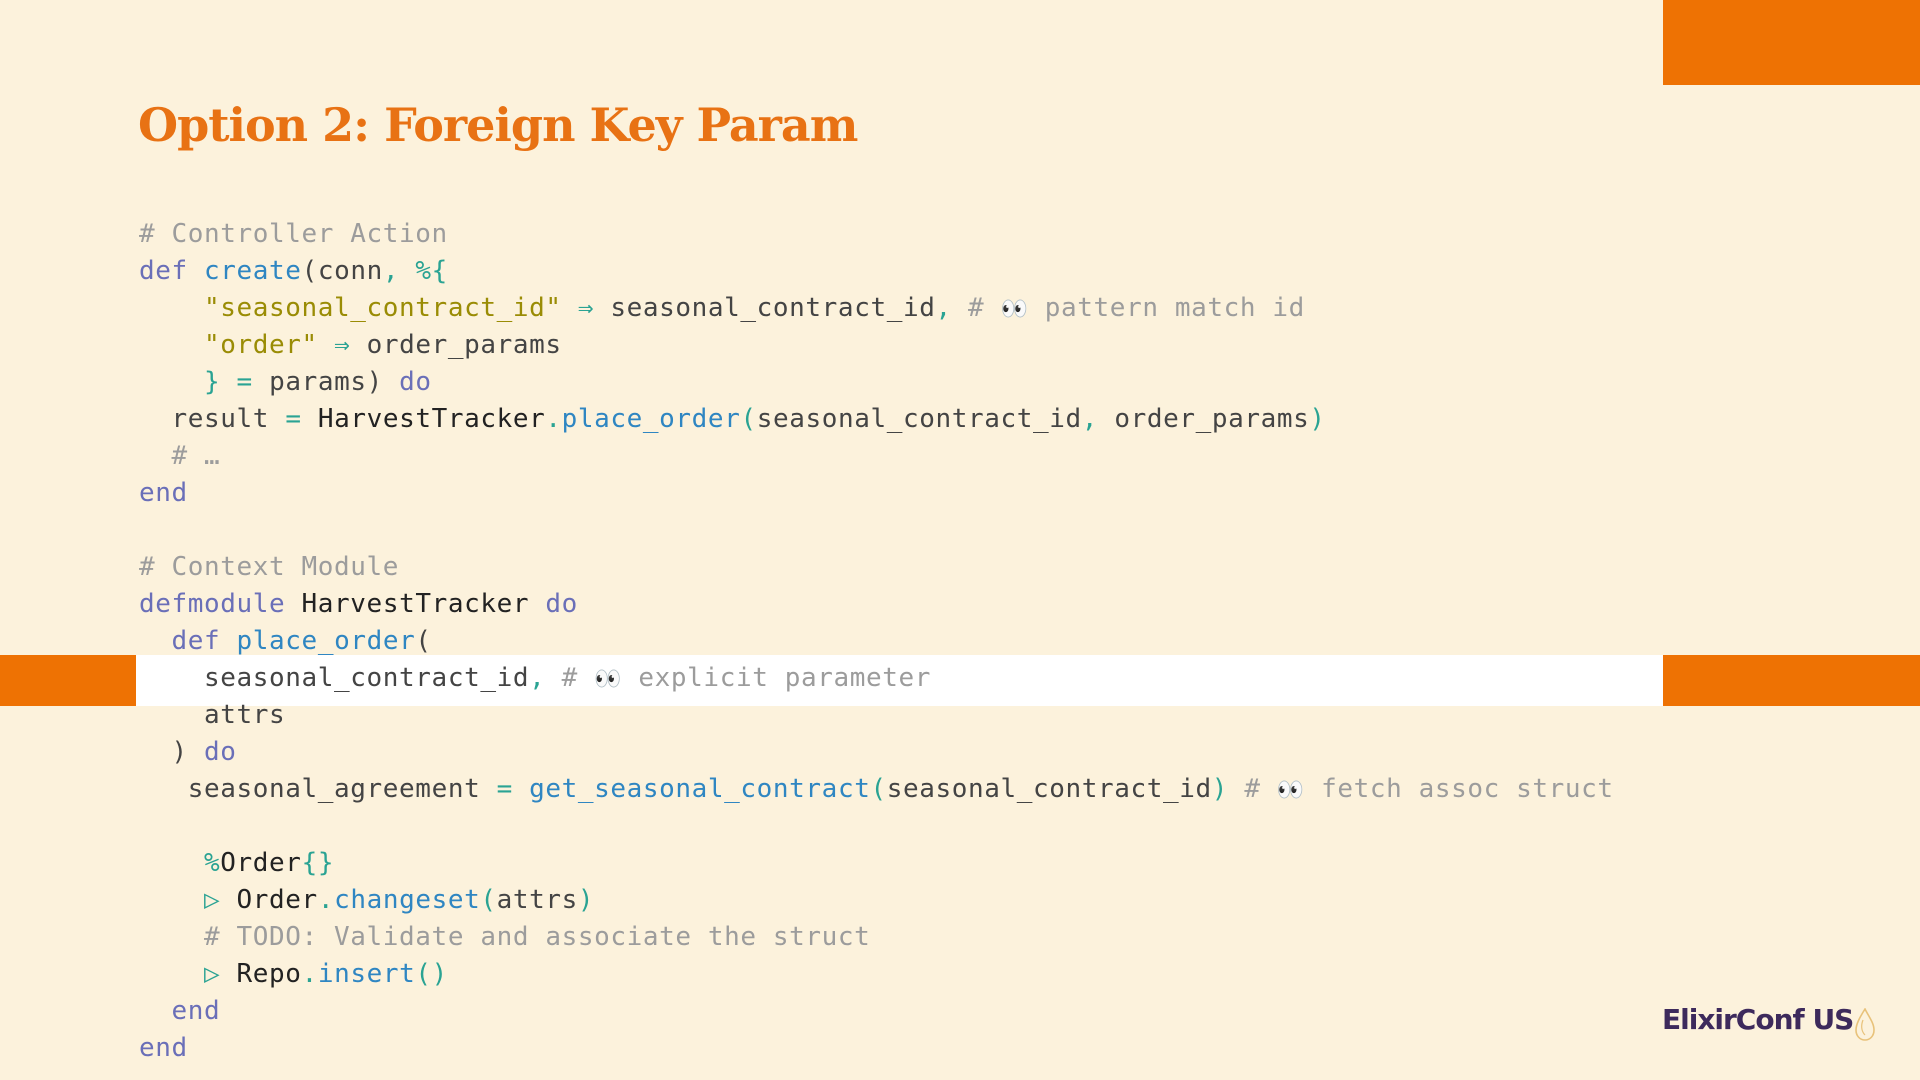 This screenshot has height=1080, width=1920. I want to click on code-line-4: "order" ⇒ order_params, so click(383, 345).